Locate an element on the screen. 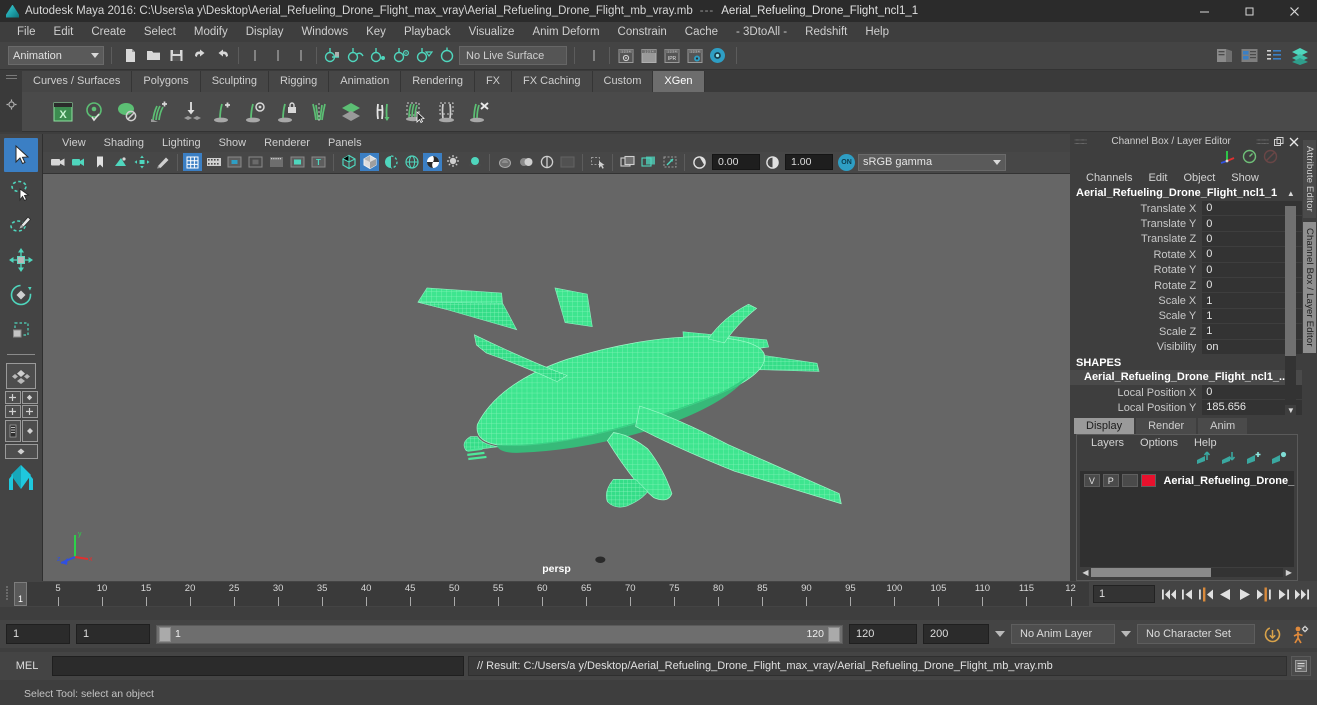 The height and width of the screenshot is (705, 1317). menu-file: File is located at coordinates (26, 32).